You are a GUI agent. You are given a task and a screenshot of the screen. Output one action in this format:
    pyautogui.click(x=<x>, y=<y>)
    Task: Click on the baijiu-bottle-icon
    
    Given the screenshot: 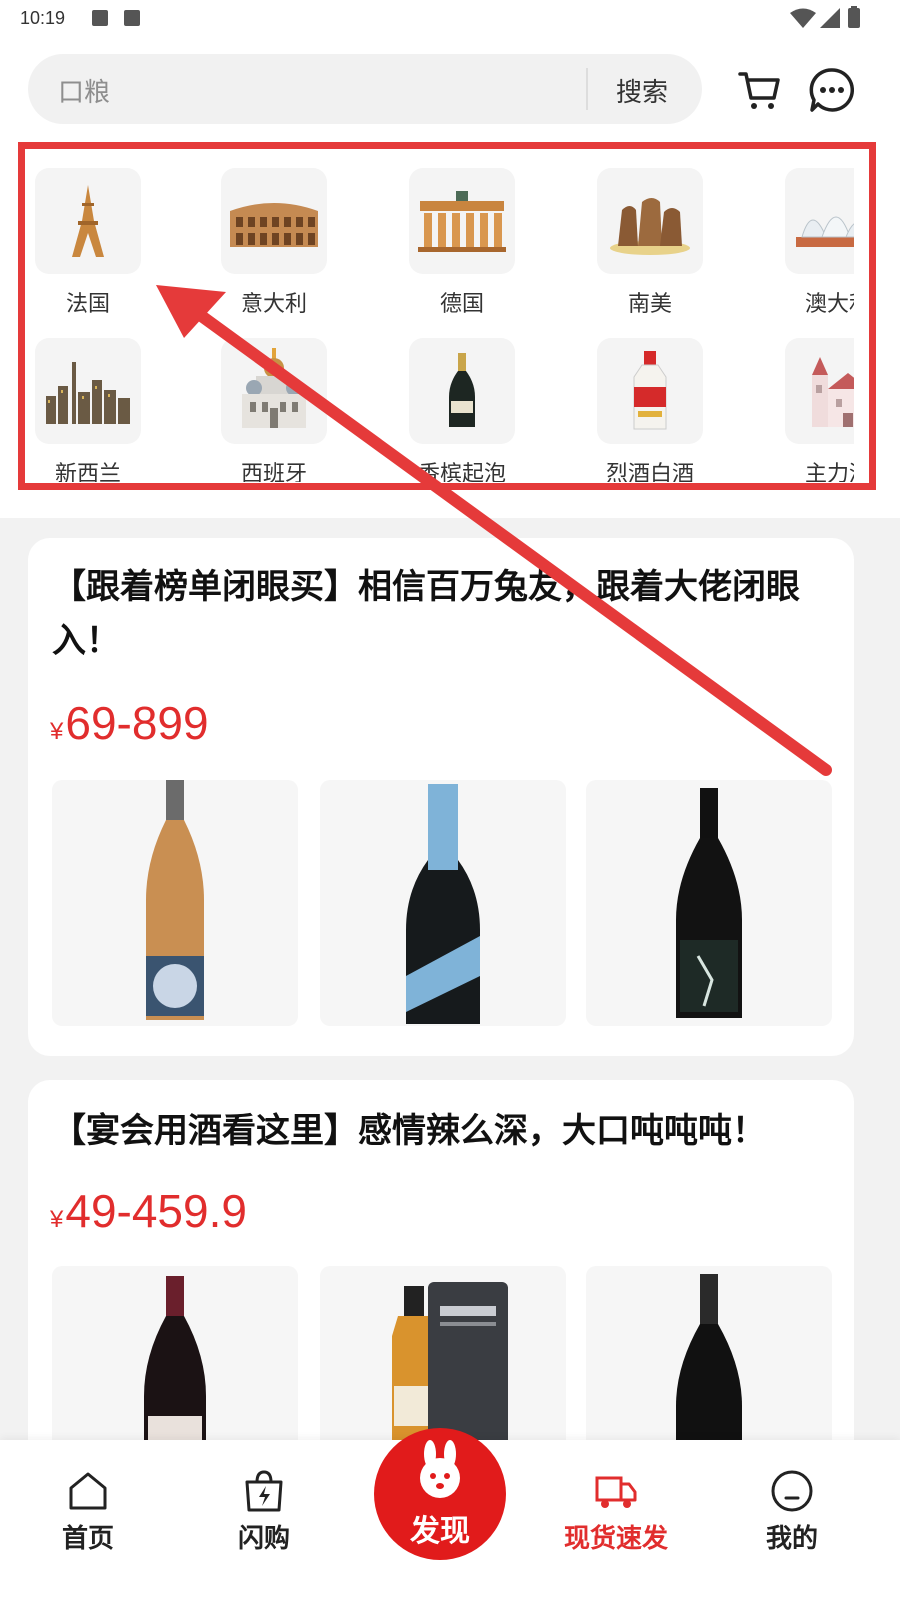 What is the action you would take?
    pyautogui.click(x=650, y=391)
    